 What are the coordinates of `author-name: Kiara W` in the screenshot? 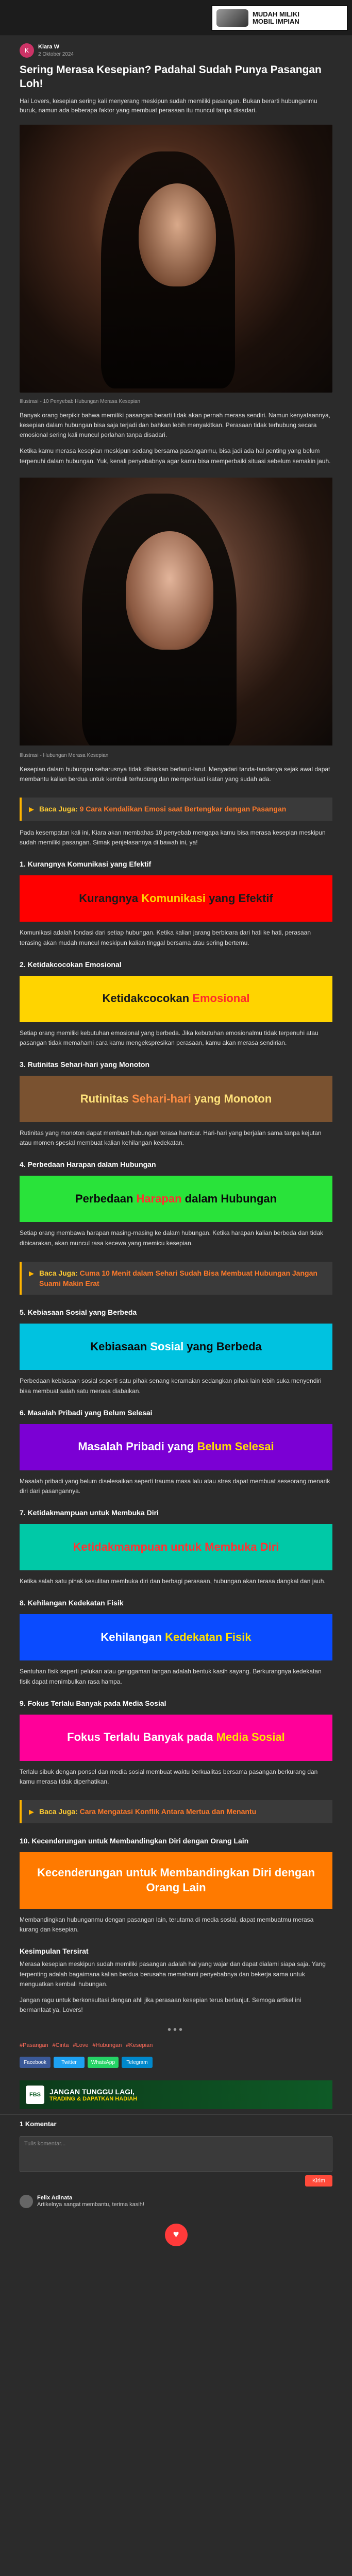 It's located at (56, 46).